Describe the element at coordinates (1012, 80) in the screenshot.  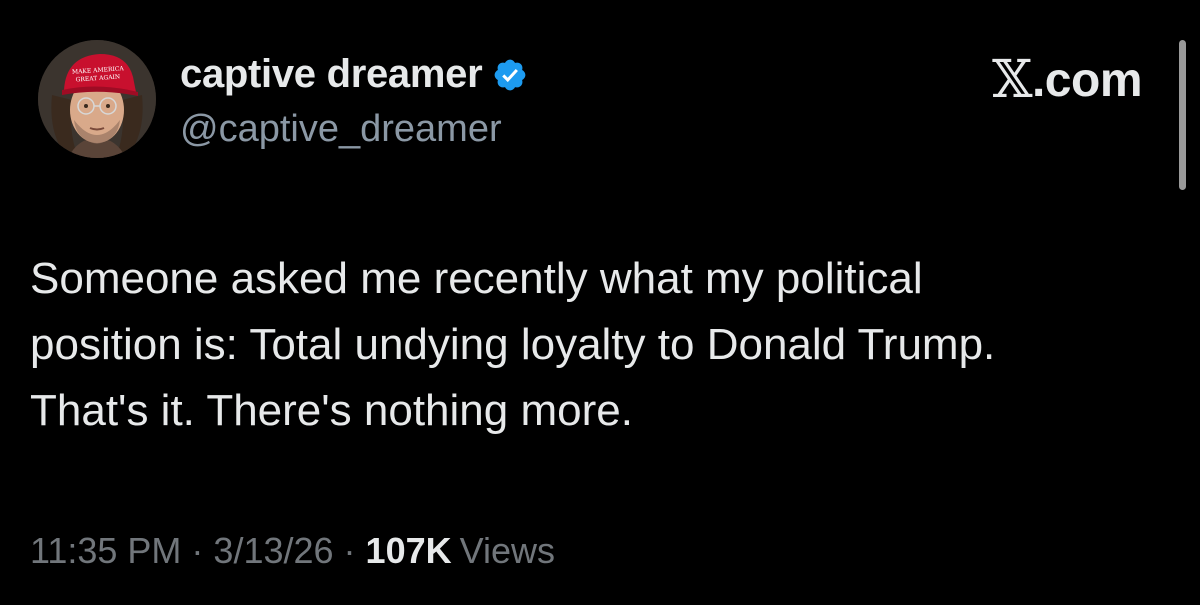
I see `x-logo-icon: 𝕏` at that location.